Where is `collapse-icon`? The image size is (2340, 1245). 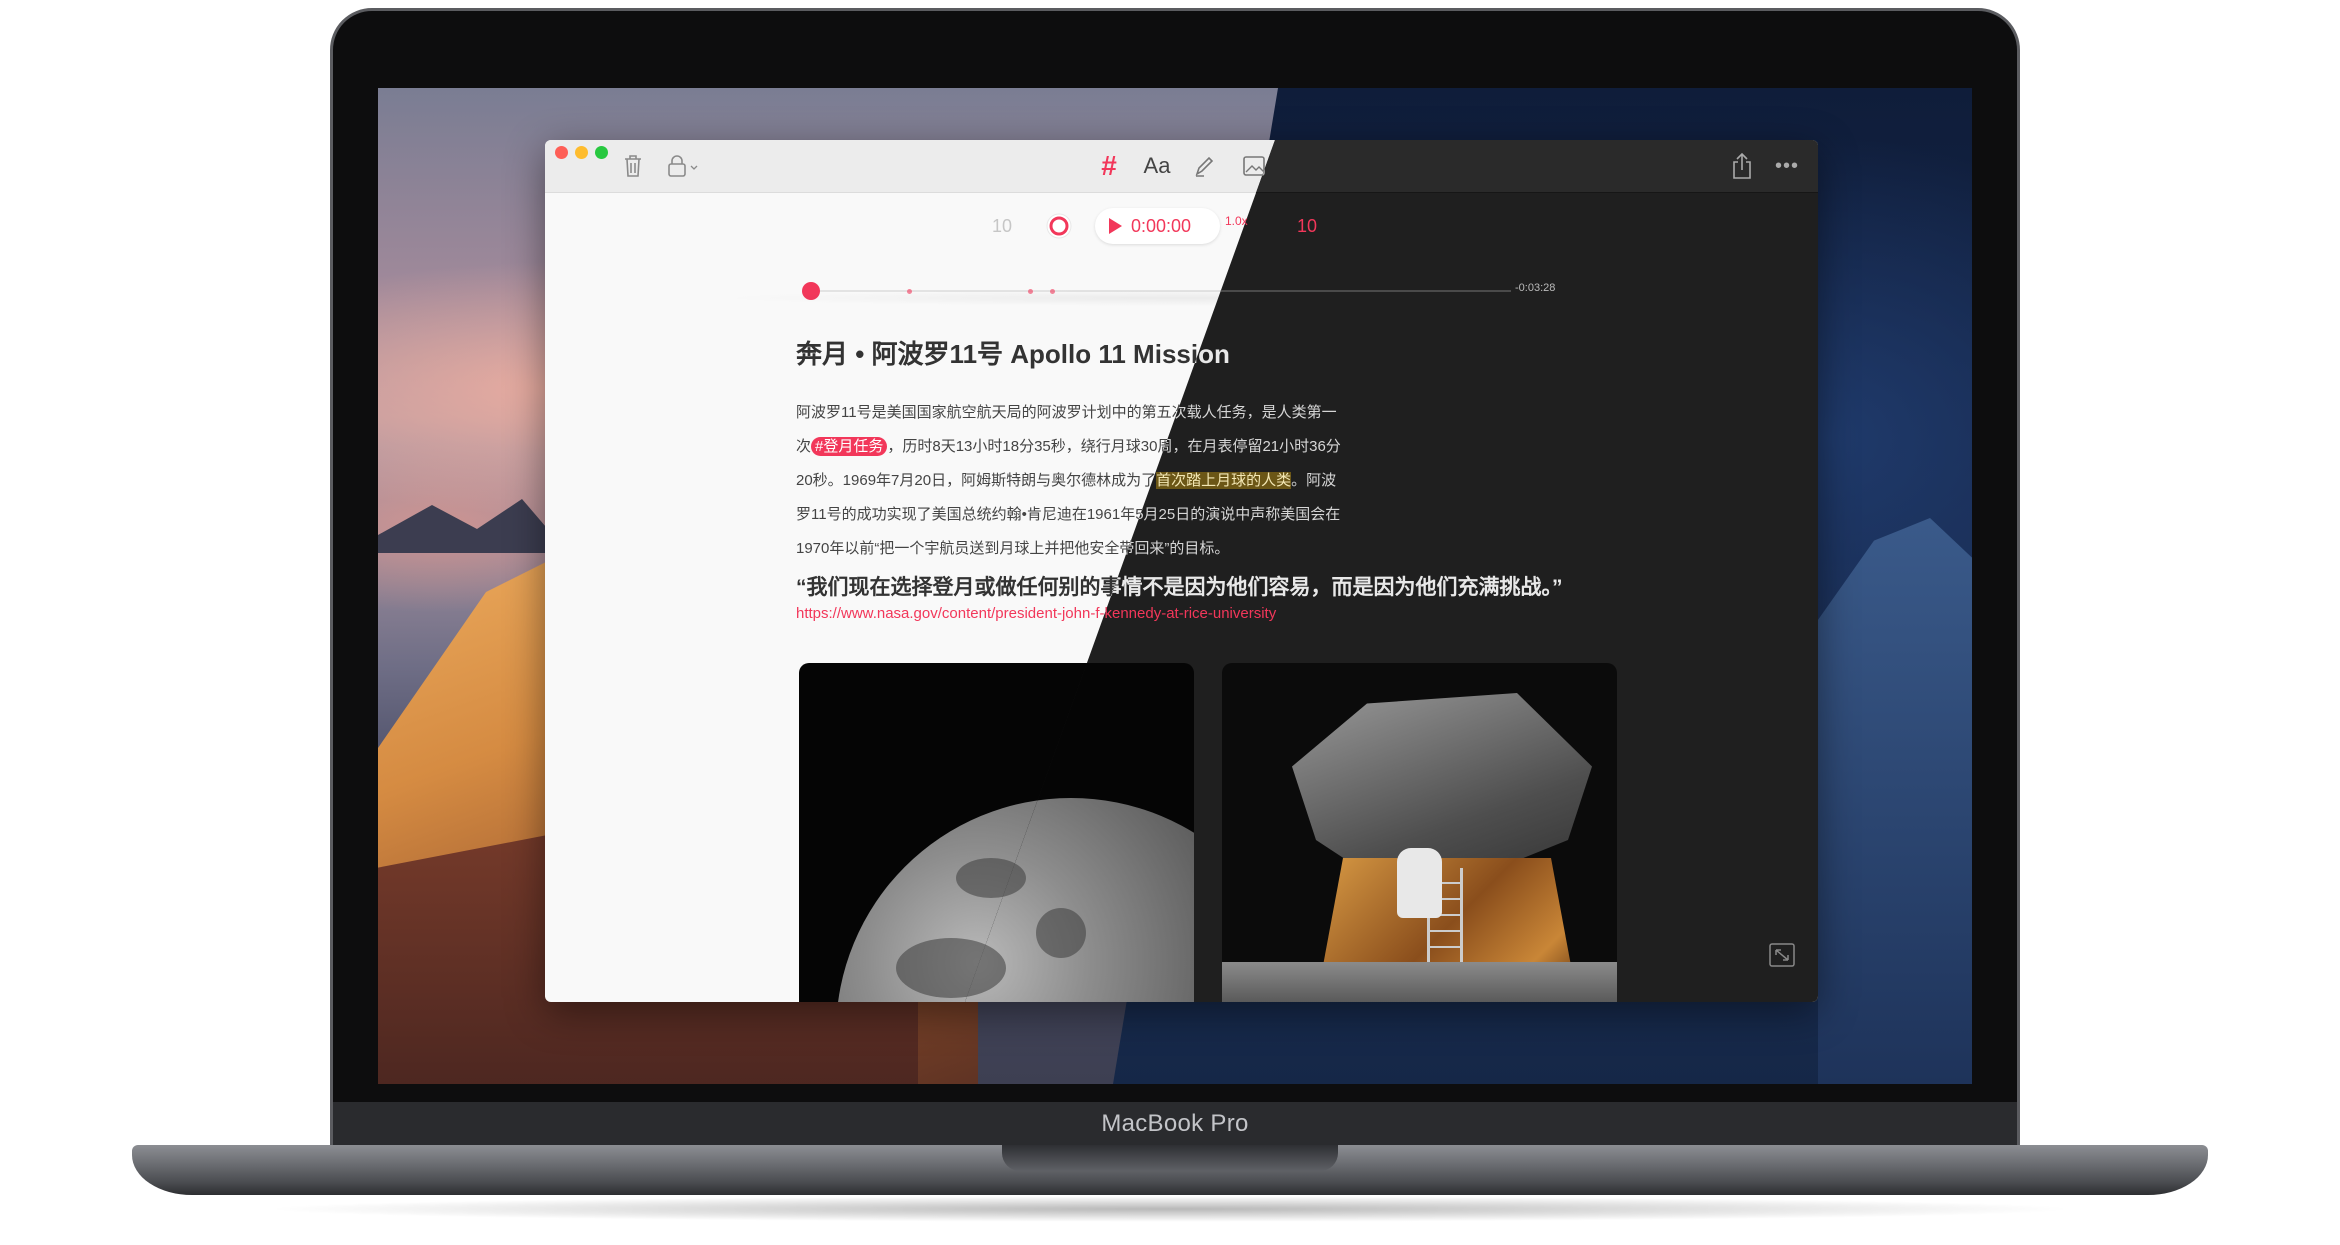 collapse-icon is located at coordinates (1782, 955).